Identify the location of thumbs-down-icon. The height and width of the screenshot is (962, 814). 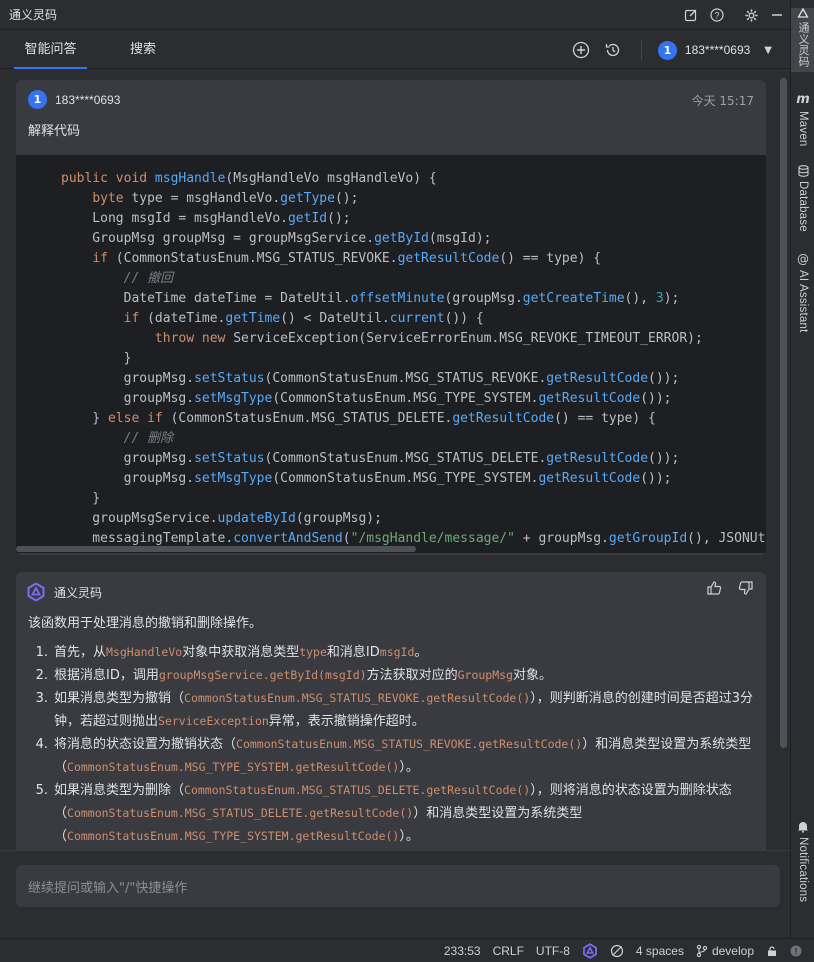
(746, 590).